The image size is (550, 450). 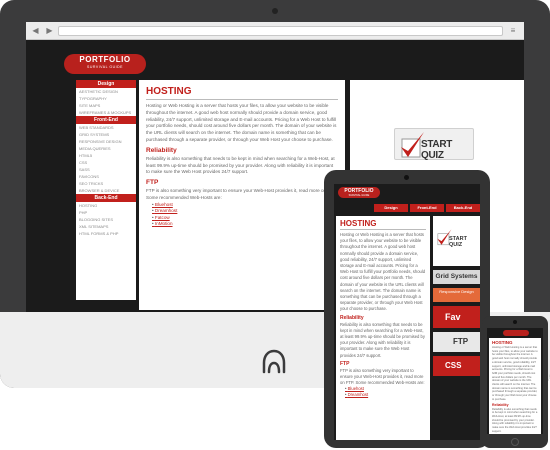 What do you see at coordinates (352, 317) in the screenshot?
I see `tablet-reliability-heading: Reliability` at bounding box center [352, 317].